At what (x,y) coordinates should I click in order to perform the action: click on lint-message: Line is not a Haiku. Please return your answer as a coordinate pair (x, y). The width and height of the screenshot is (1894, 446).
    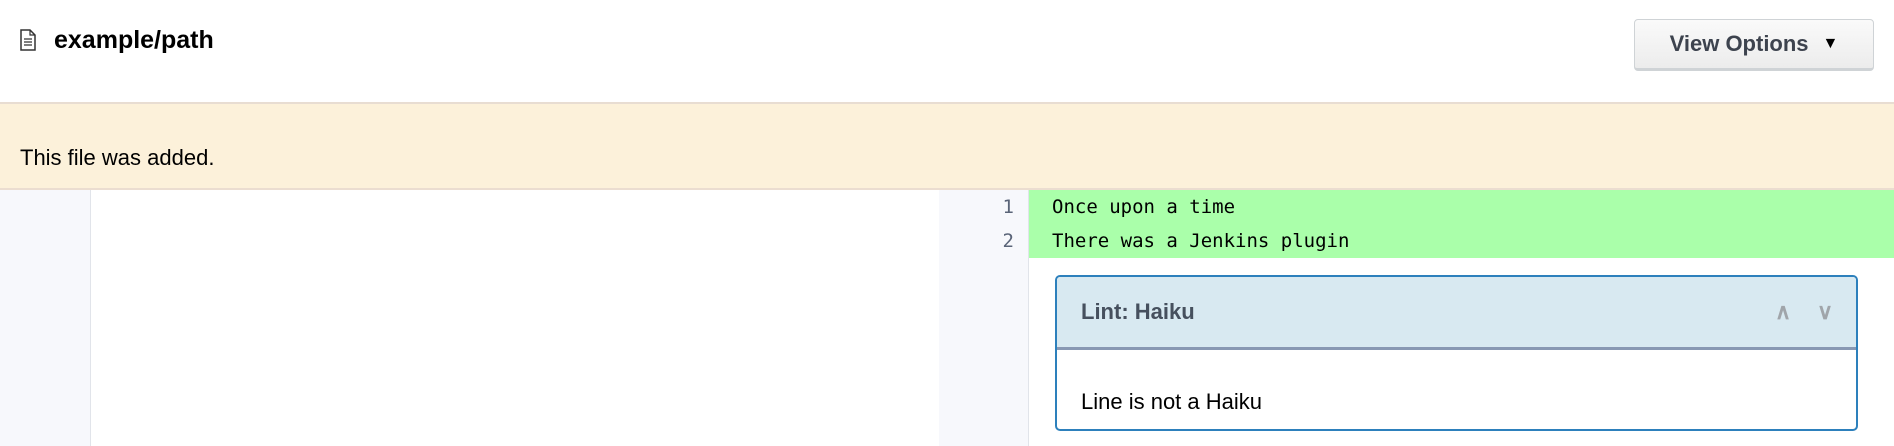
    Looking at the image, I should click on (1171, 401).